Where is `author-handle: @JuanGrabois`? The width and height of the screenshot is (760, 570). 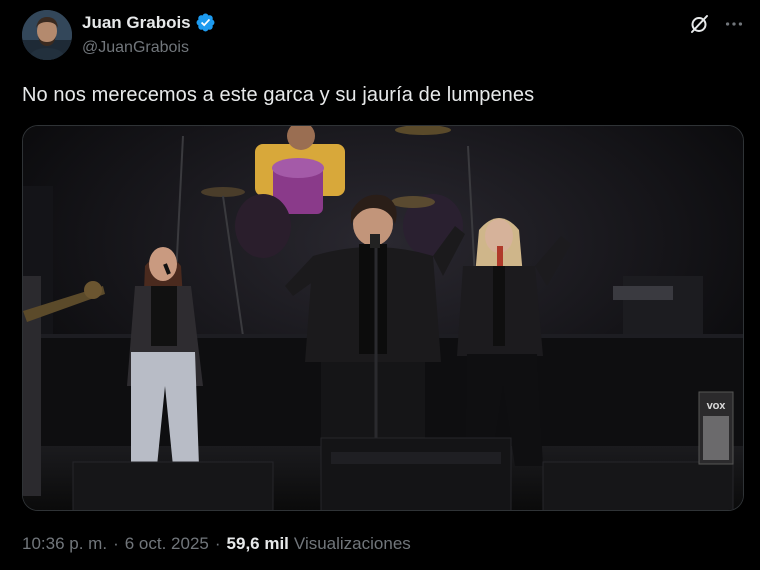 author-handle: @JuanGrabois is located at coordinates (135, 48).